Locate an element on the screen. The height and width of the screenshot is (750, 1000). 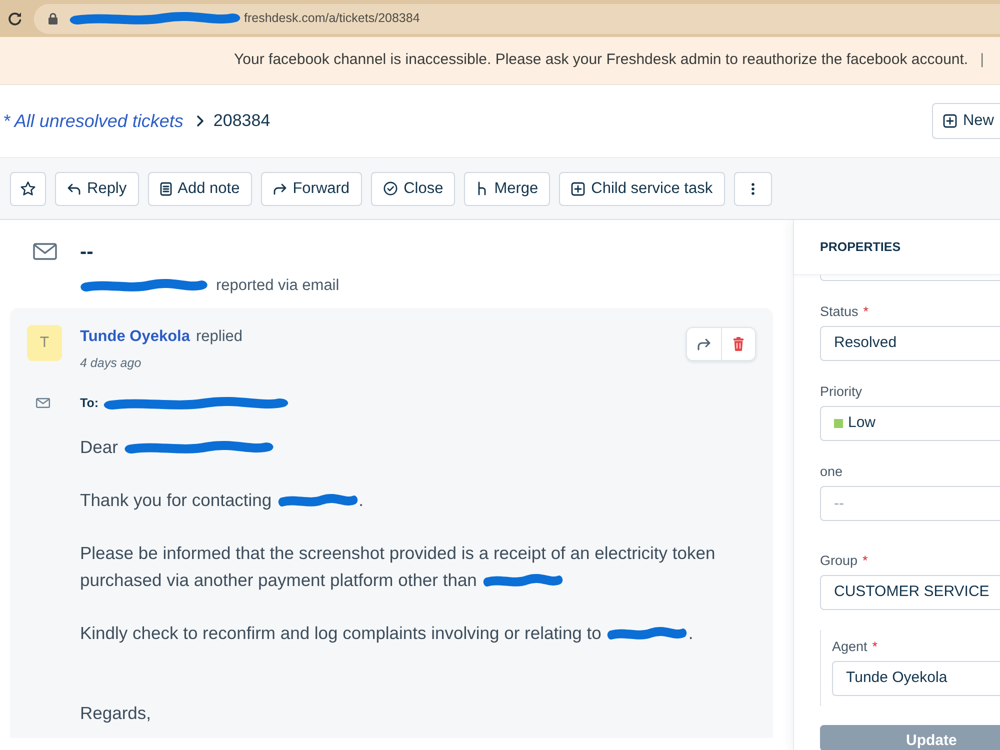
reply-arrow-icon is located at coordinates (74, 189).